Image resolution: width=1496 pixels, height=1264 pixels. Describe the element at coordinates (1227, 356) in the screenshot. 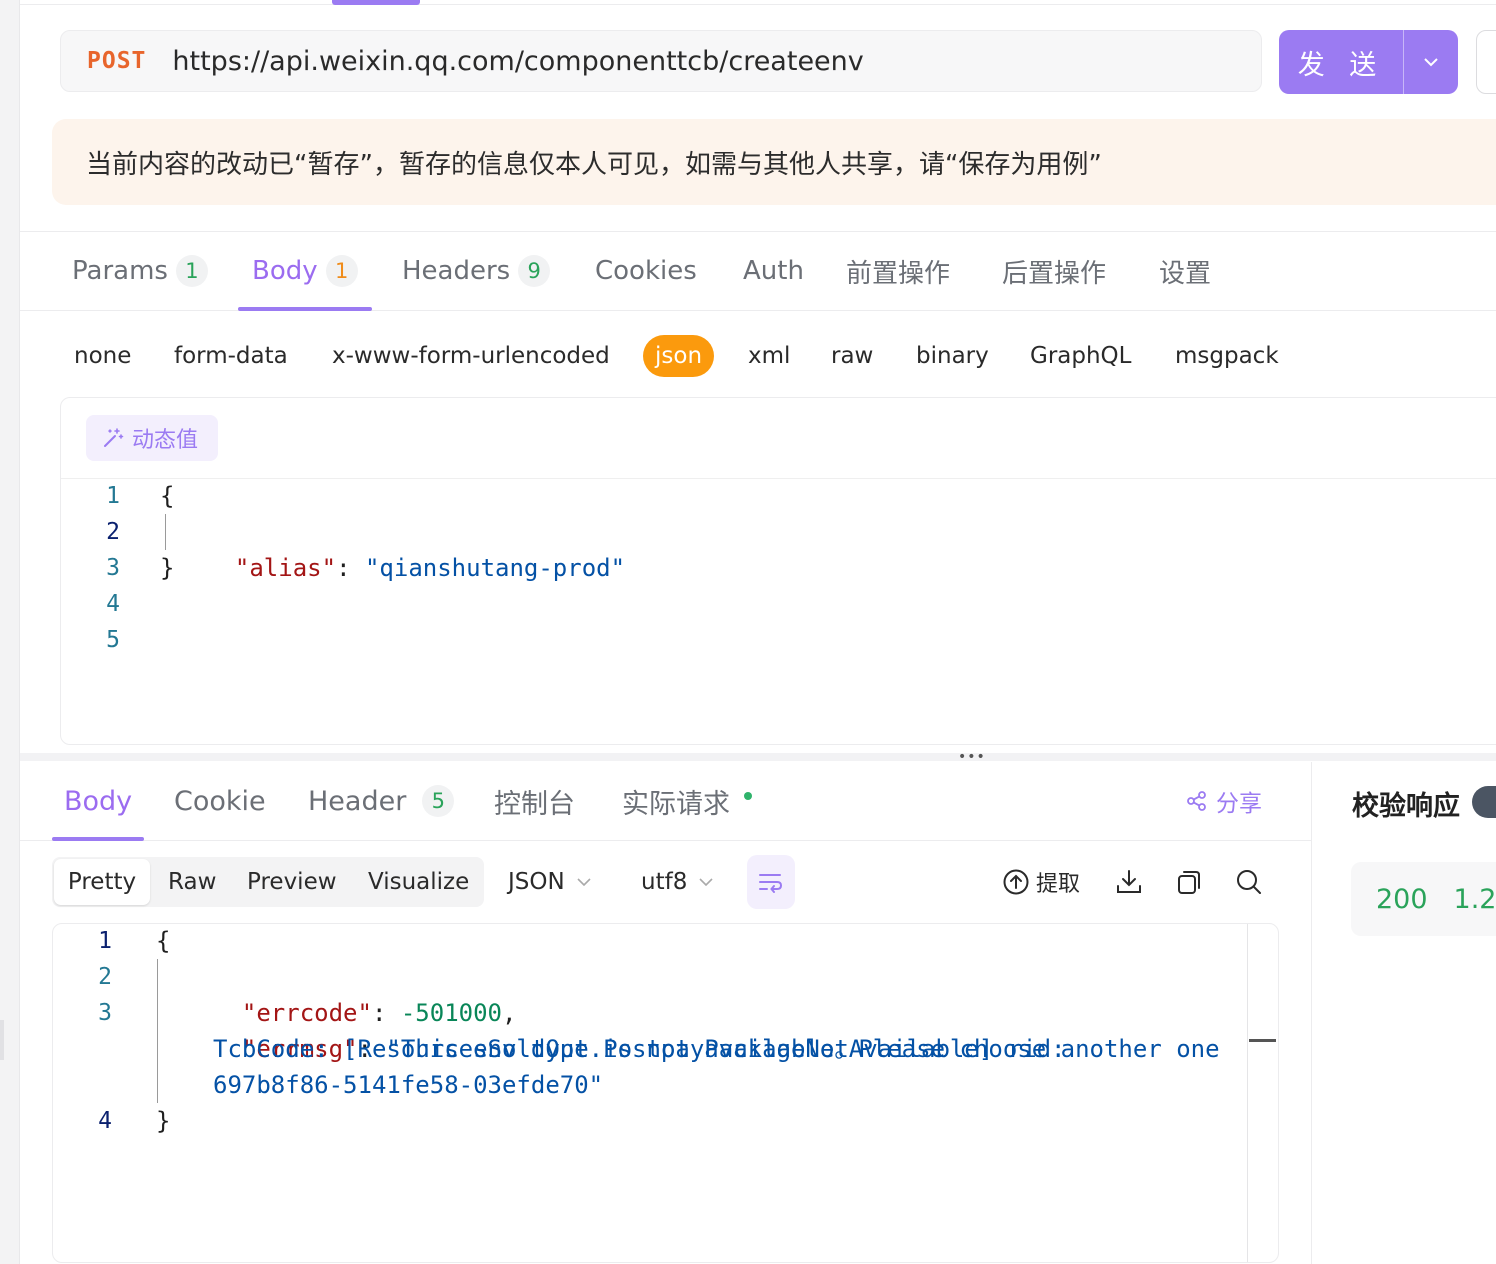

I see `body-type-msgpack: msgpack` at that location.